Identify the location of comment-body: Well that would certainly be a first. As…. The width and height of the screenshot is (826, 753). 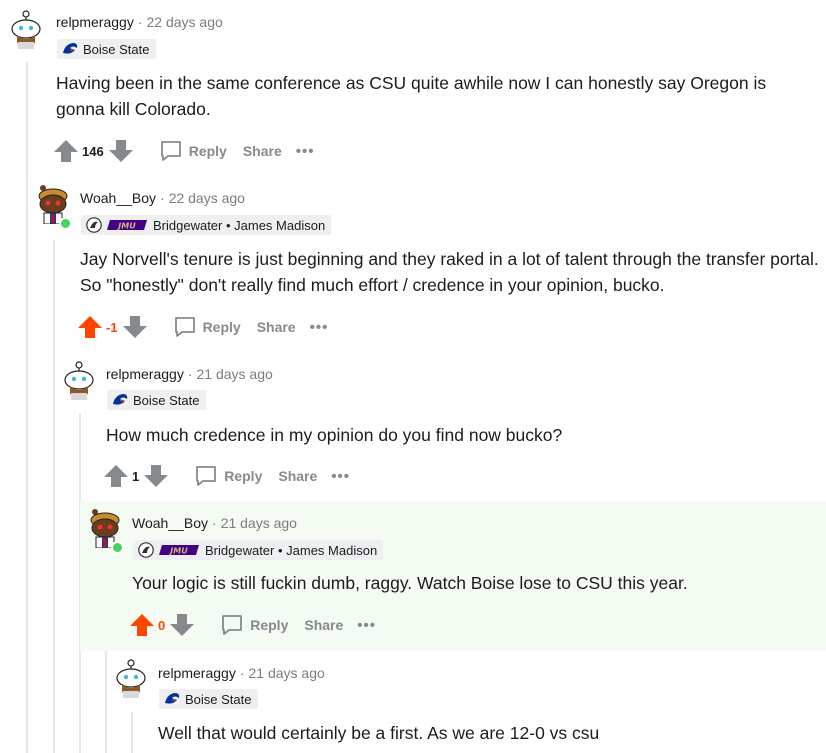
(379, 733).